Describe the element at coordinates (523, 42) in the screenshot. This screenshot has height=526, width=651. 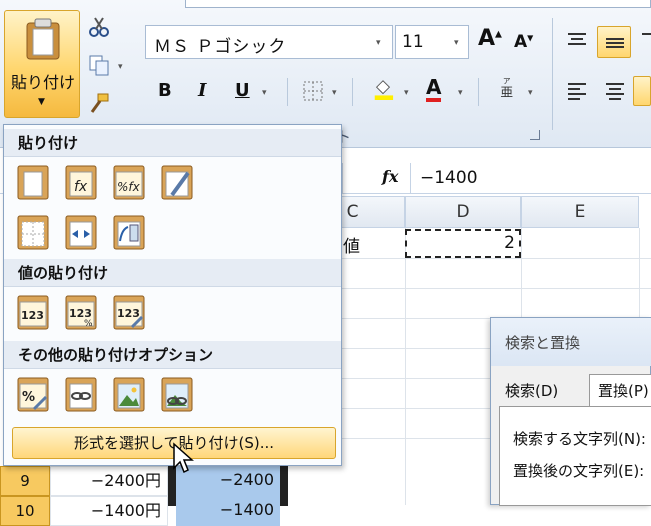
I see `font-shrink-icon: A▼` at that location.